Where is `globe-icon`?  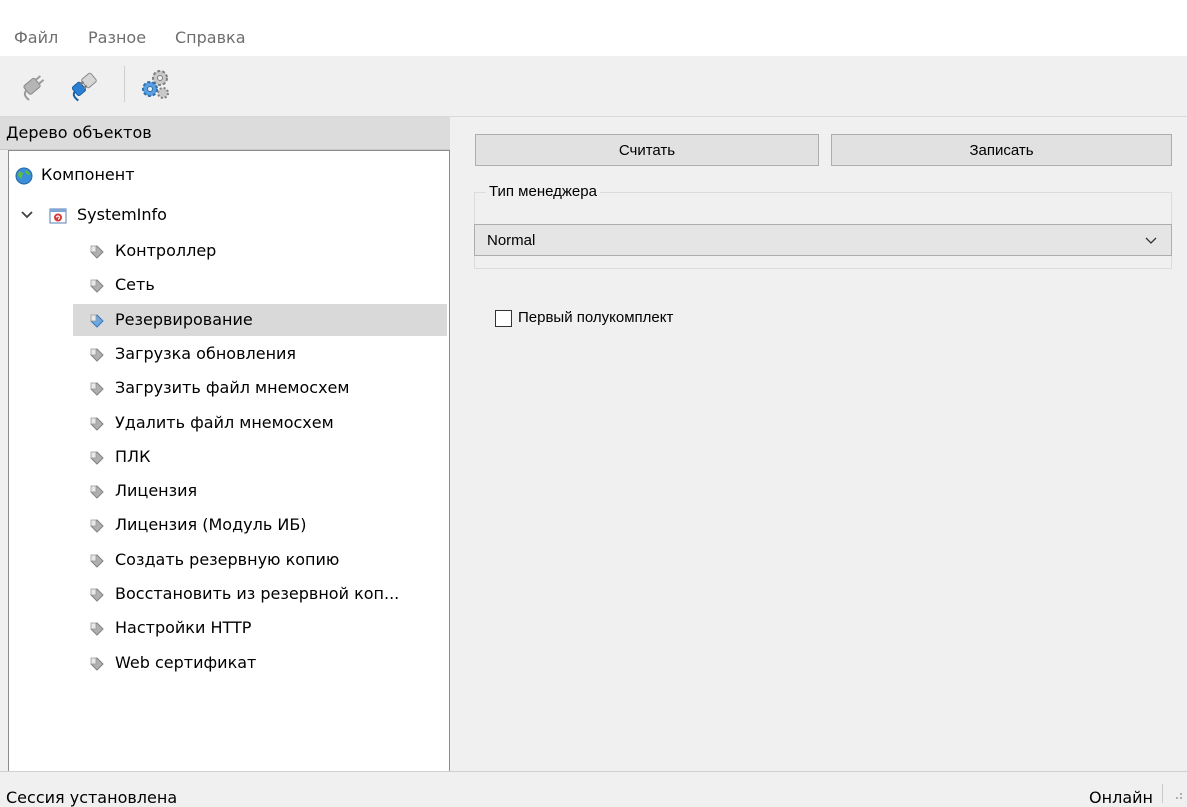 globe-icon is located at coordinates (24, 176).